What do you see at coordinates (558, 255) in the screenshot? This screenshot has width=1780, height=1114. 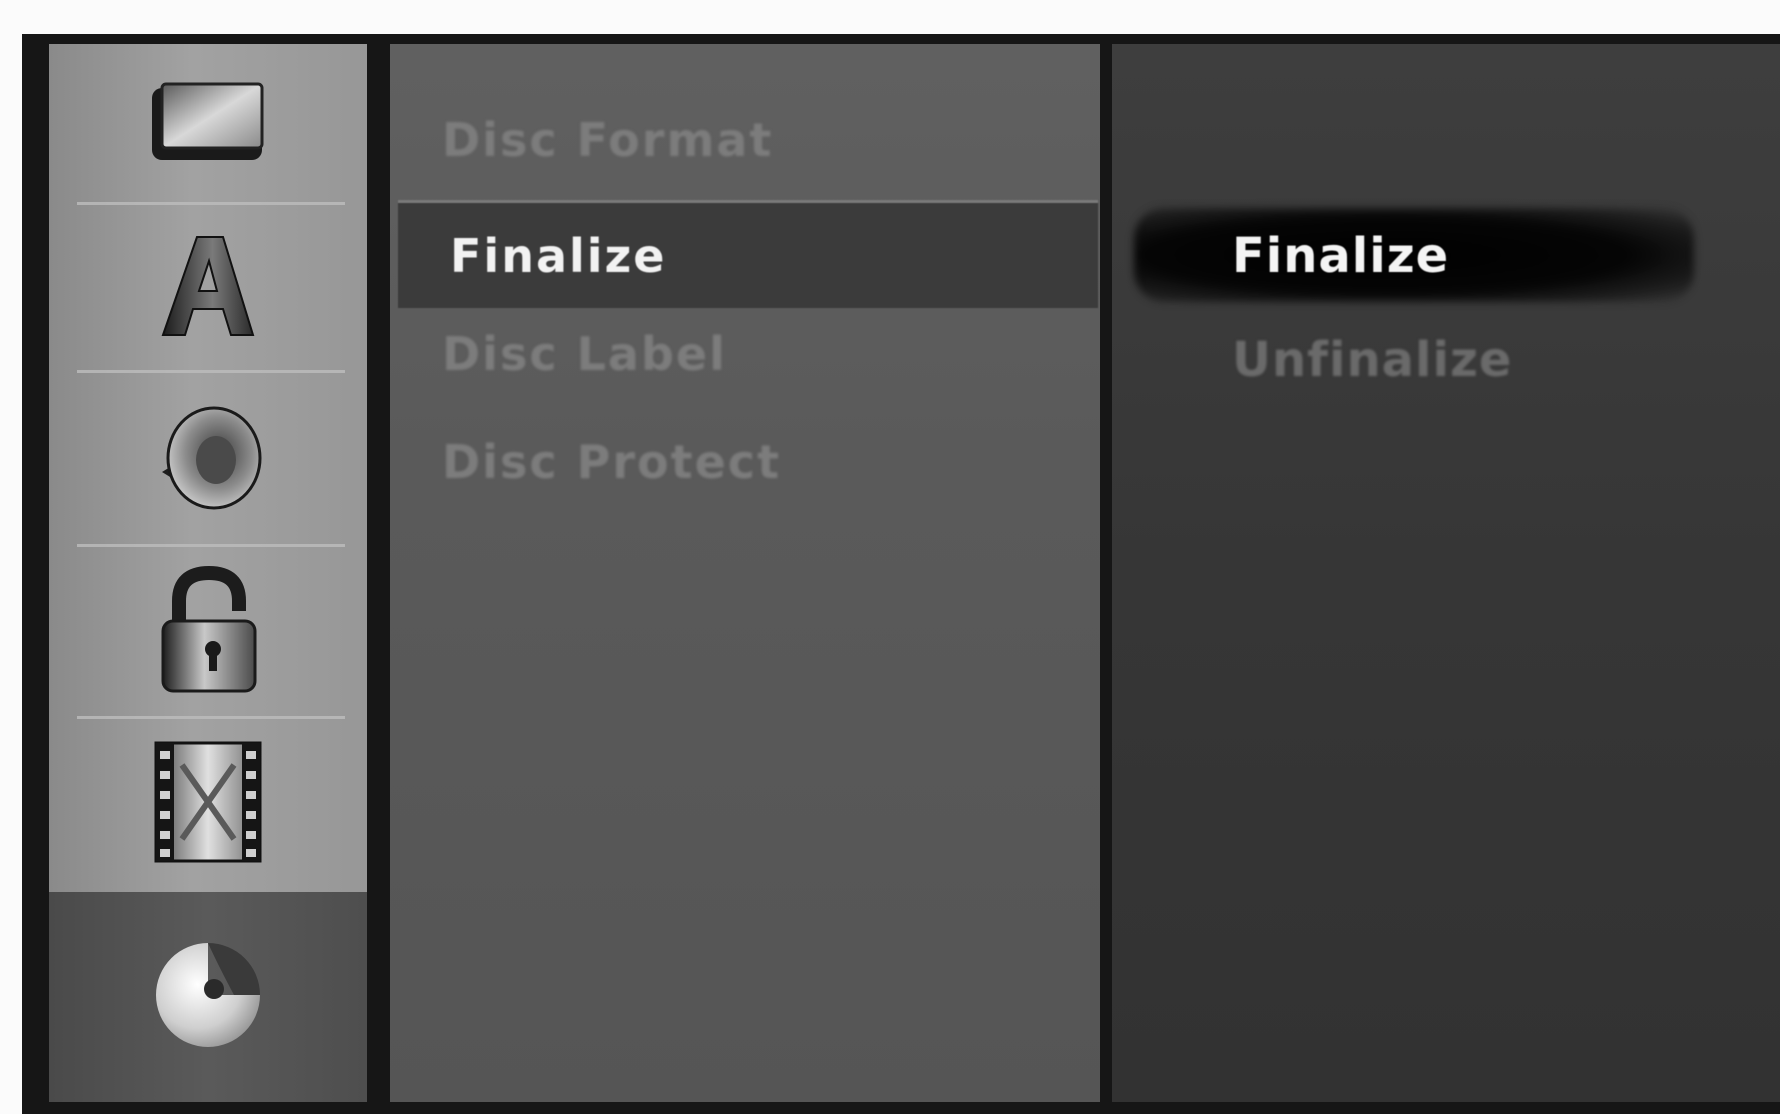 I see `menu-item-label: Finalize` at bounding box center [558, 255].